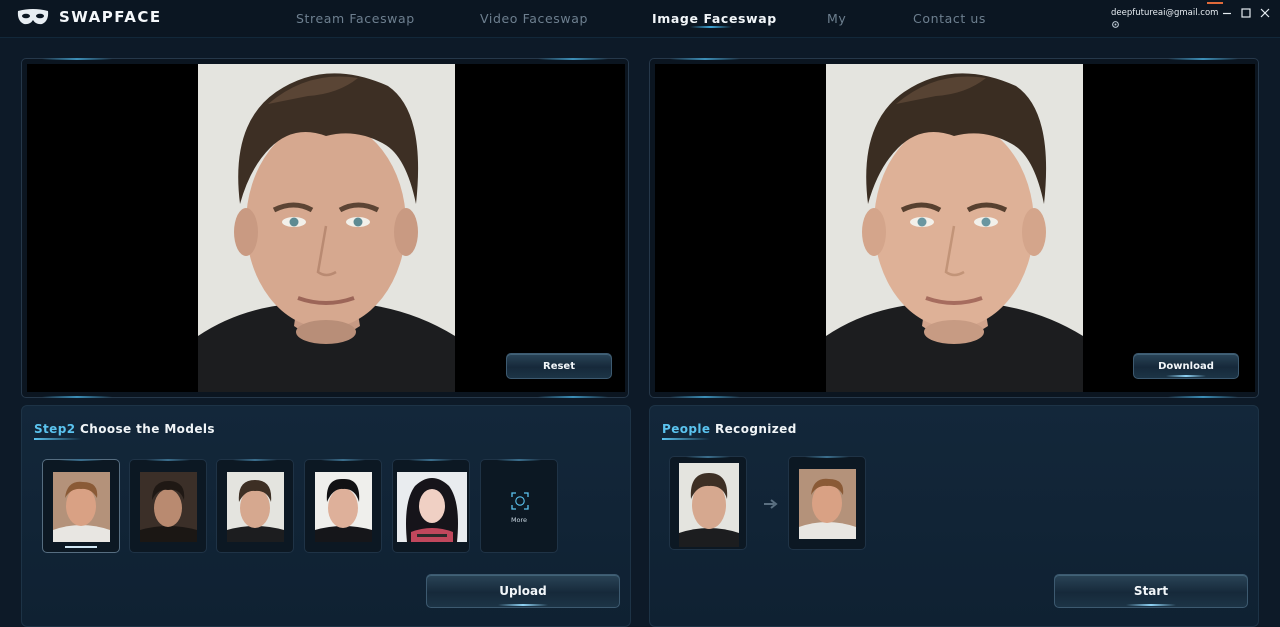 The width and height of the screenshot is (1280, 627). Describe the element at coordinates (1227, 13) in the screenshot. I see `minimize-icon` at that location.